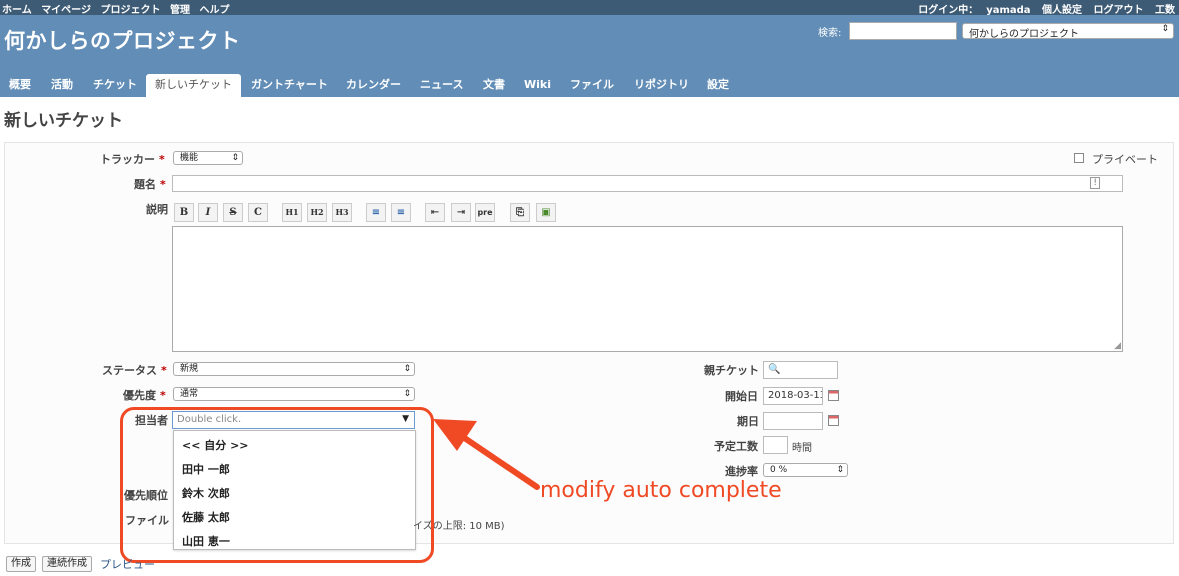 The height and width of the screenshot is (576, 1179). I want to click on project-jump-value: 何かしらのプロジェクト, so click(1024, 34).